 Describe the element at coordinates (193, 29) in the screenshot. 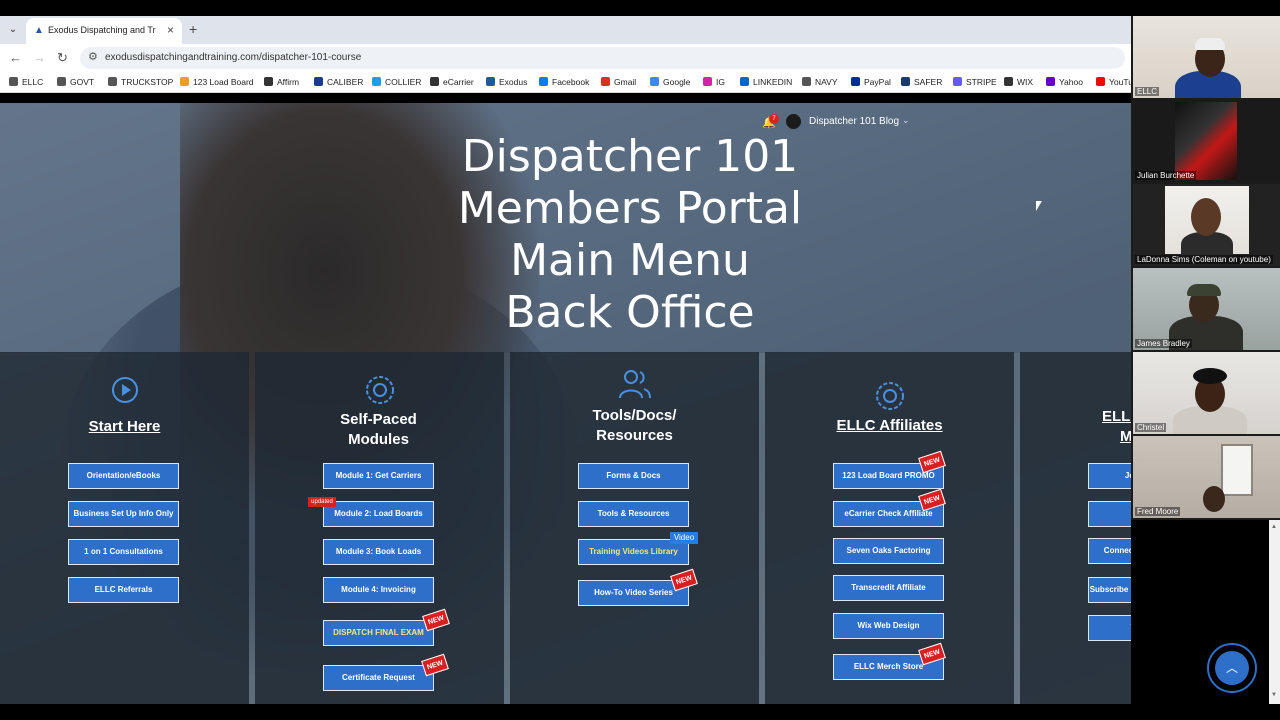

I see `new-tab-icon: +` at that location.